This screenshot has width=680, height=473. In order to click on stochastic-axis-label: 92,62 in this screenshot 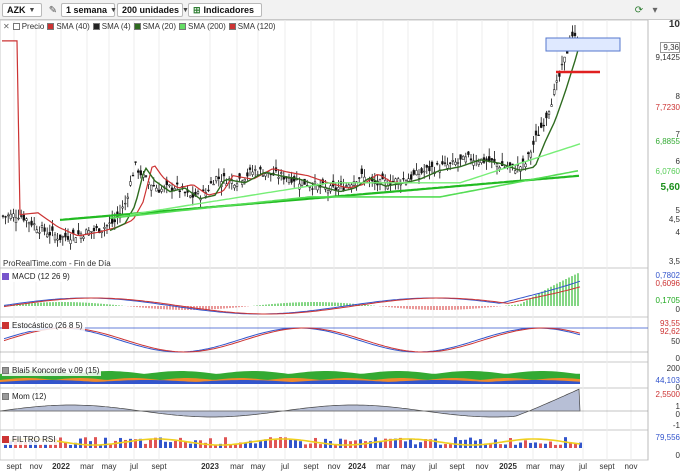, I will do `click(669, 331)`.